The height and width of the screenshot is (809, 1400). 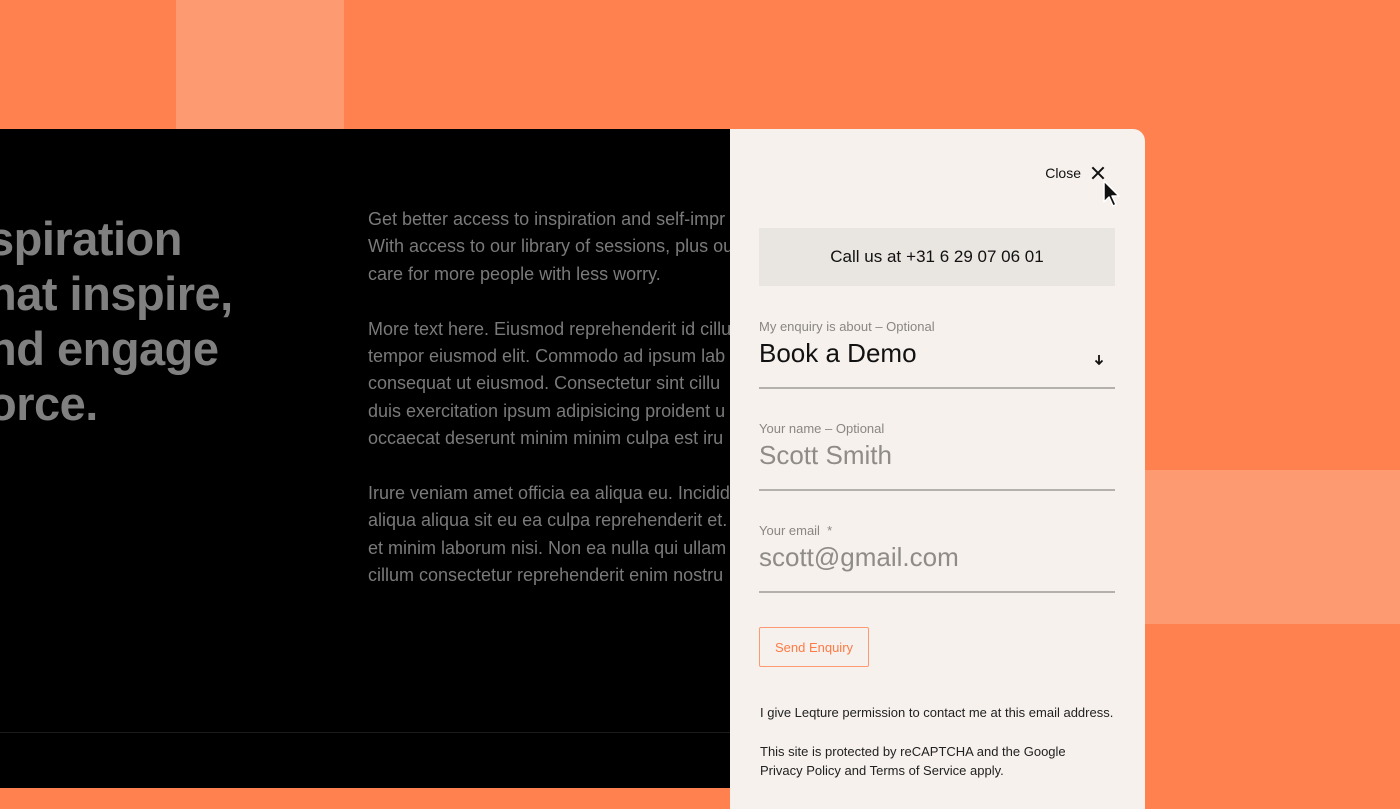 I want to click on hero-title-line: spiration, so click(x=91, y=238).